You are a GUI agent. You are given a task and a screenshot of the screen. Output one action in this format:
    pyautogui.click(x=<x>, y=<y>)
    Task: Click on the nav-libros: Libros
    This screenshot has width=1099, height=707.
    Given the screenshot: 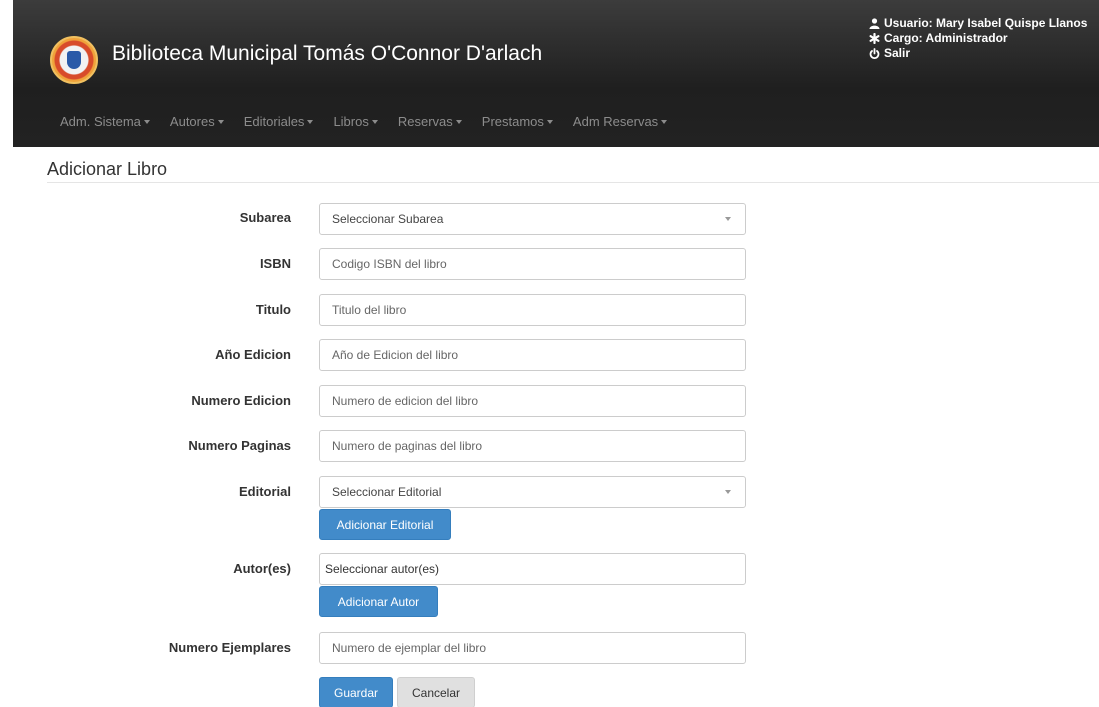 What is the action you would take?
    pyautogui.click(x=355, y=121)
    